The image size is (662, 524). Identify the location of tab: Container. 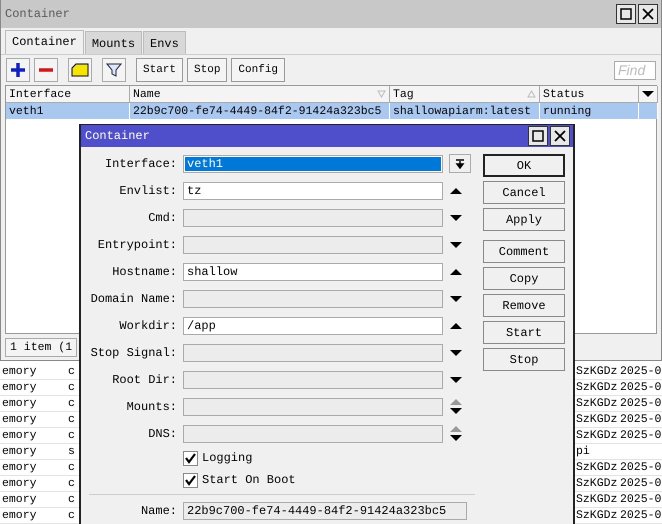
(44, 42).